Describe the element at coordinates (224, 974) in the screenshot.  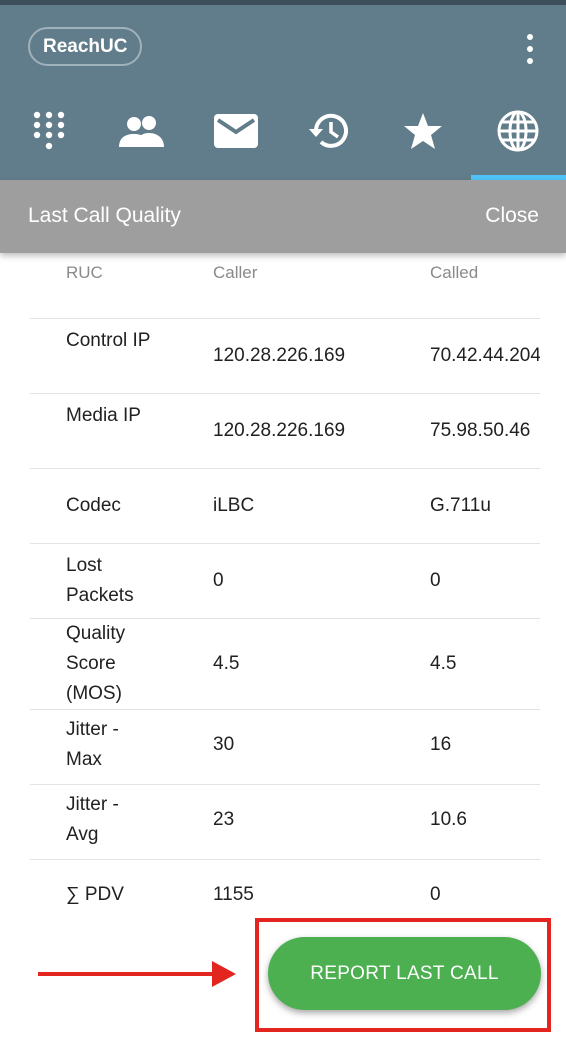
I see `annotation-arrow-icon` at that location.